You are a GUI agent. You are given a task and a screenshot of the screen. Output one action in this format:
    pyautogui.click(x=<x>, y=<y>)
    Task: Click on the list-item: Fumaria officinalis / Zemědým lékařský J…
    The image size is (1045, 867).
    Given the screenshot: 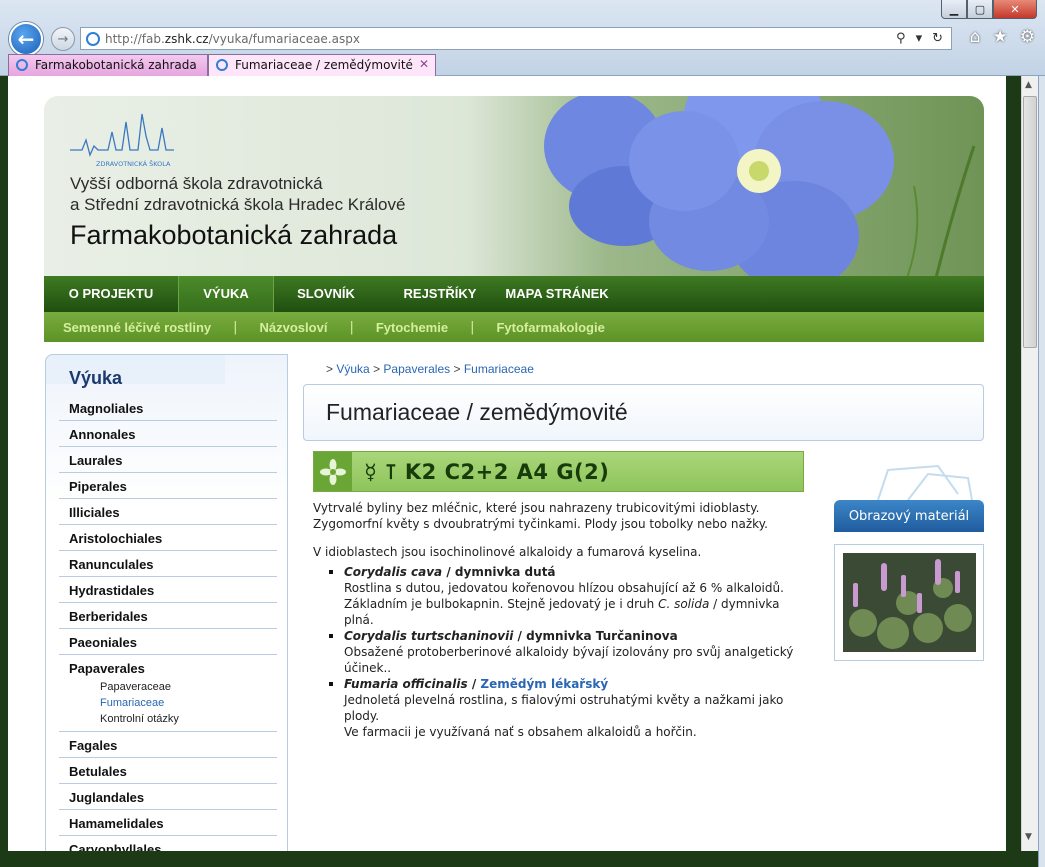 What is the action you would take?
    pyautogui.click(x=571, y=708)
    